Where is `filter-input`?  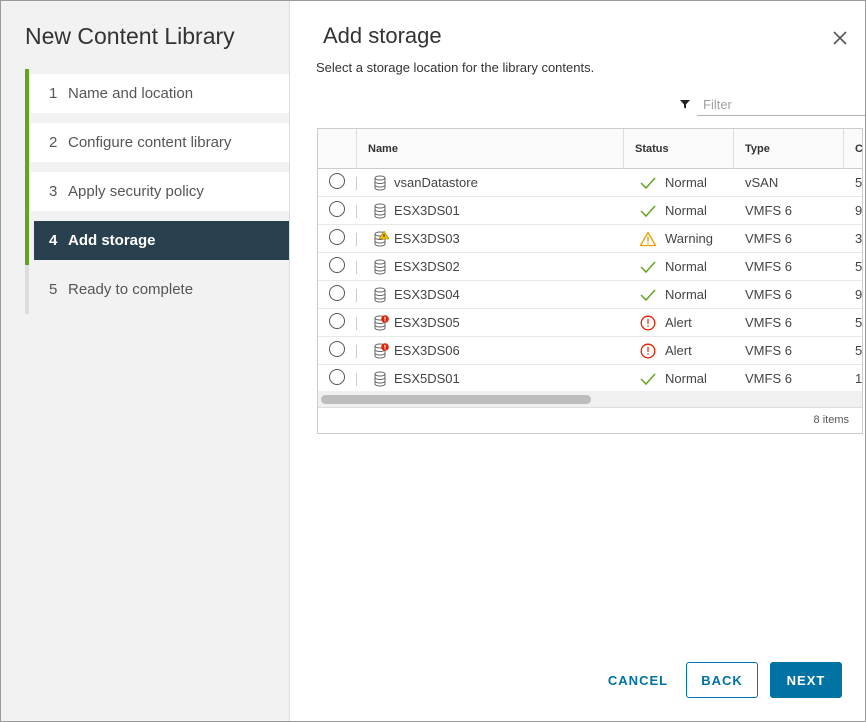
filter-input is located at coordinates (781, 105).